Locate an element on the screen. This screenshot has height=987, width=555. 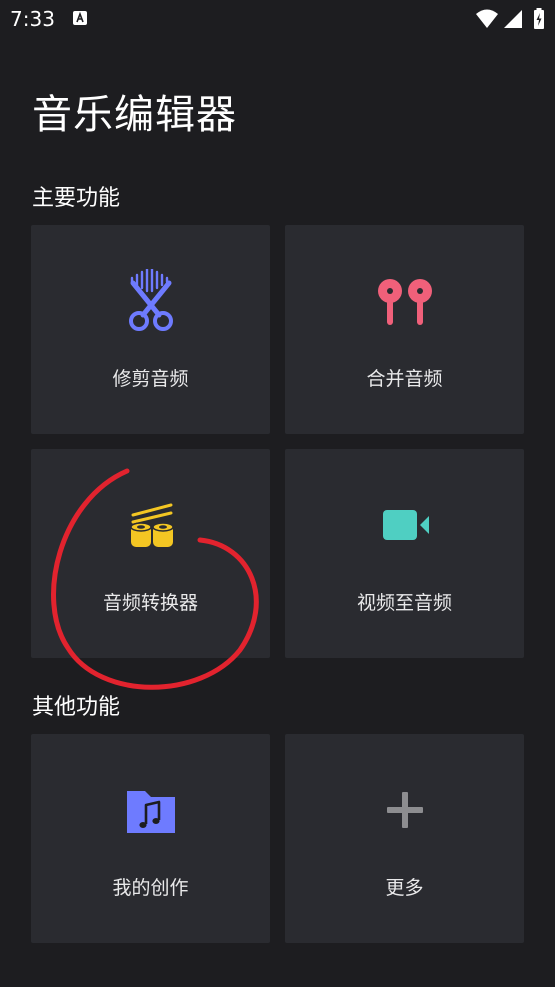
earbuds-icon is located at coordinates (404, 302).